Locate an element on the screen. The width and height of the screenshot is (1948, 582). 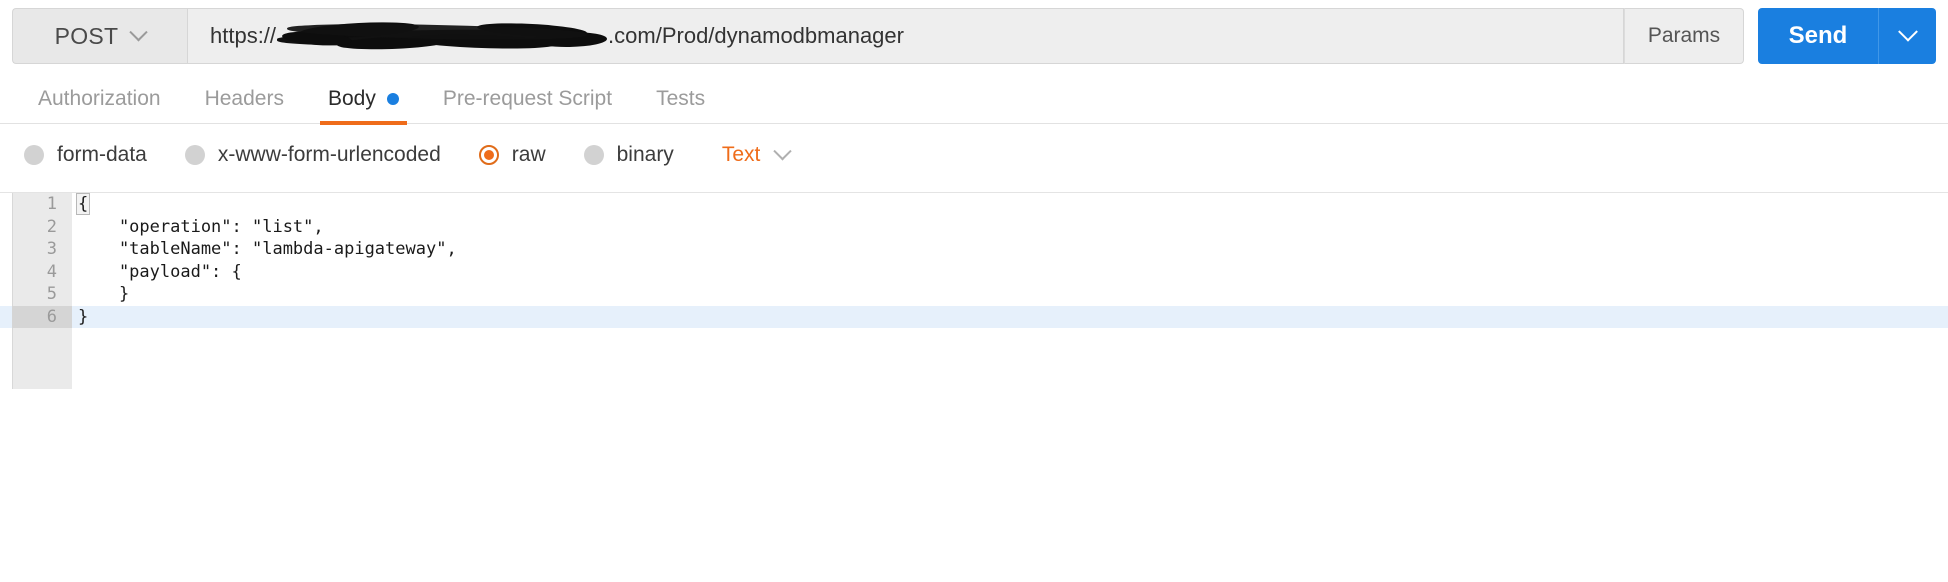
tab-label: Body is located at coordinates (351, 98).